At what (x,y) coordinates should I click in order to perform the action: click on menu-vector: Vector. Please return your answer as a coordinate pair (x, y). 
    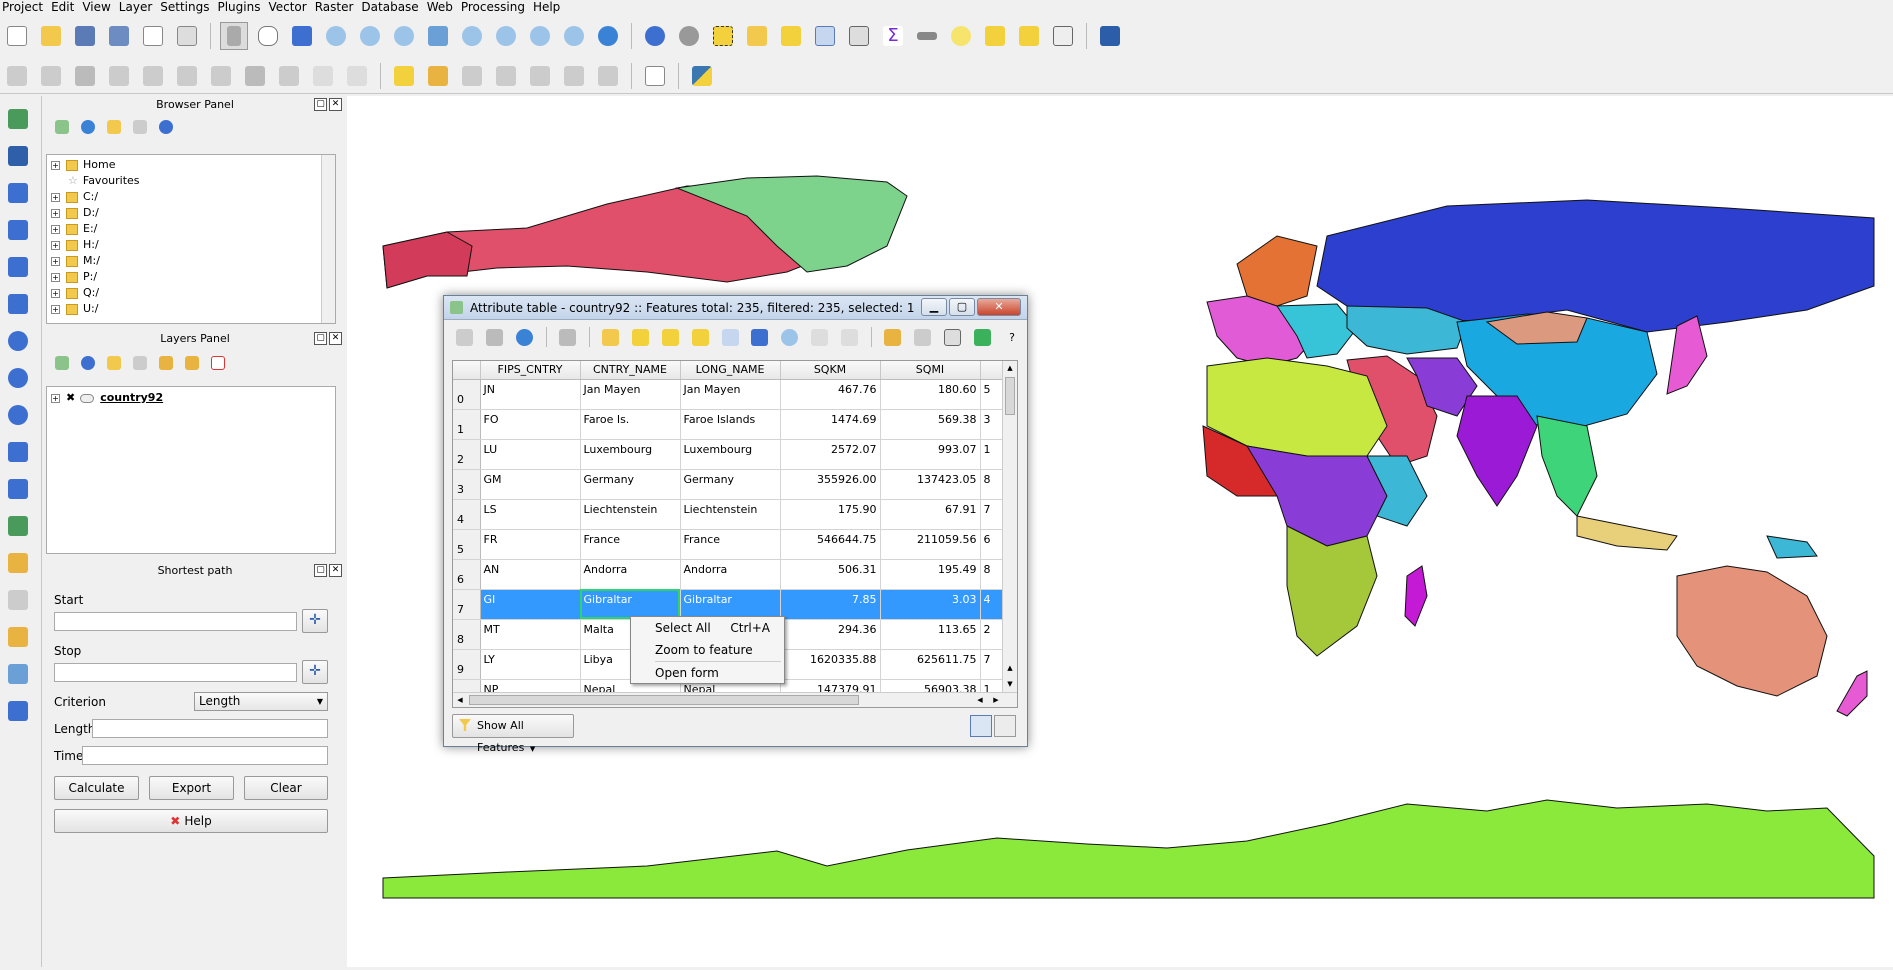
    Looking at the image, I should click on (289, 7).